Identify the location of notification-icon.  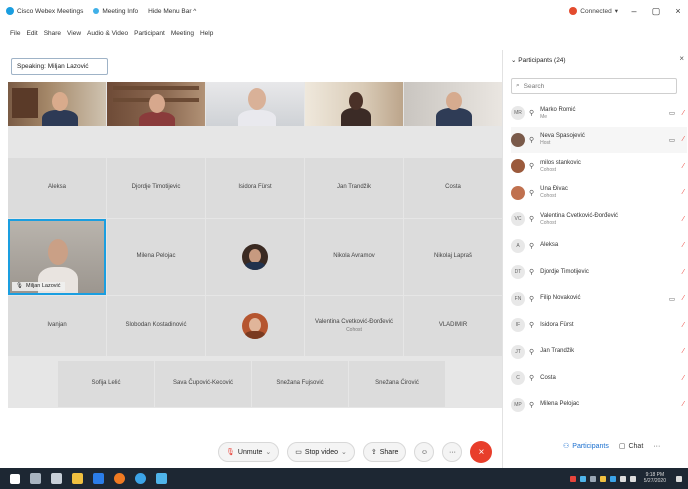
(679, 478).